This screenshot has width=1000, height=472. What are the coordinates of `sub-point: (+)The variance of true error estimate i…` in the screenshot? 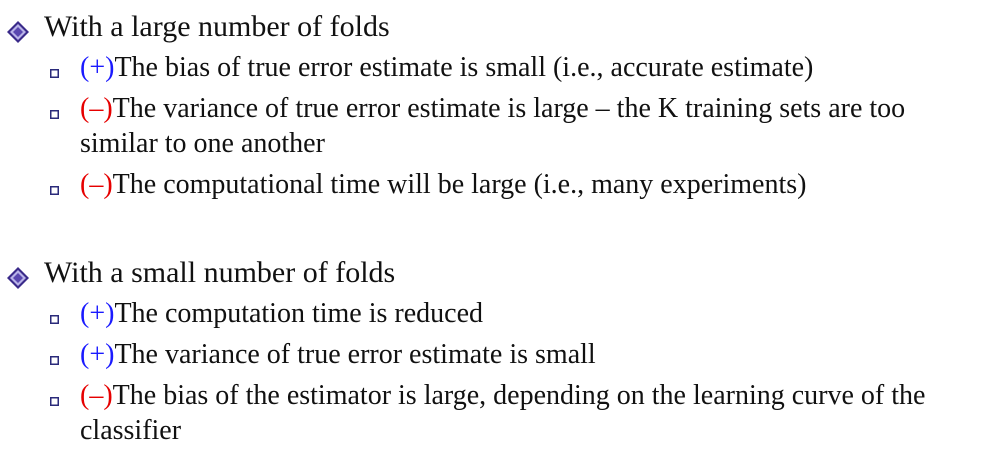 It's located at (500, 357).